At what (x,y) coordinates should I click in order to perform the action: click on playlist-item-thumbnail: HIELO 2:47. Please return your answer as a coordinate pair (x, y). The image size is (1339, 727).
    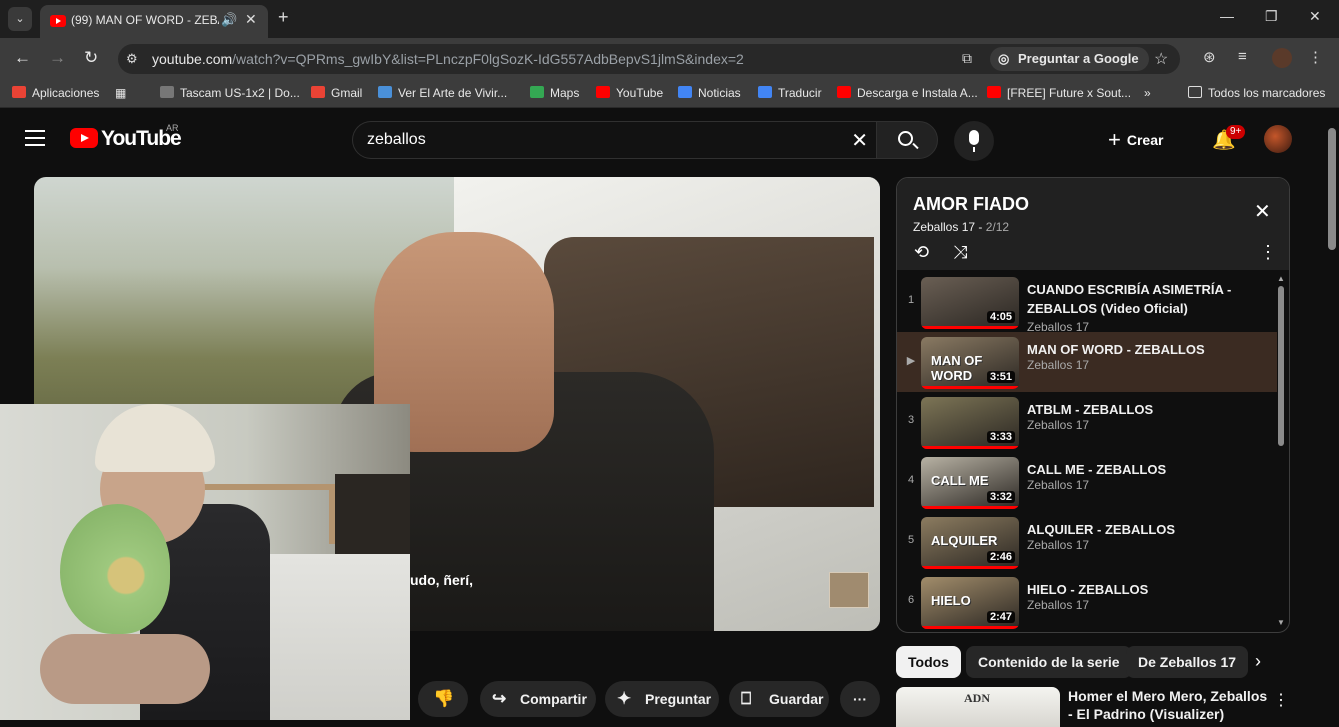
    Looking at the image, I should click on (970, 603).